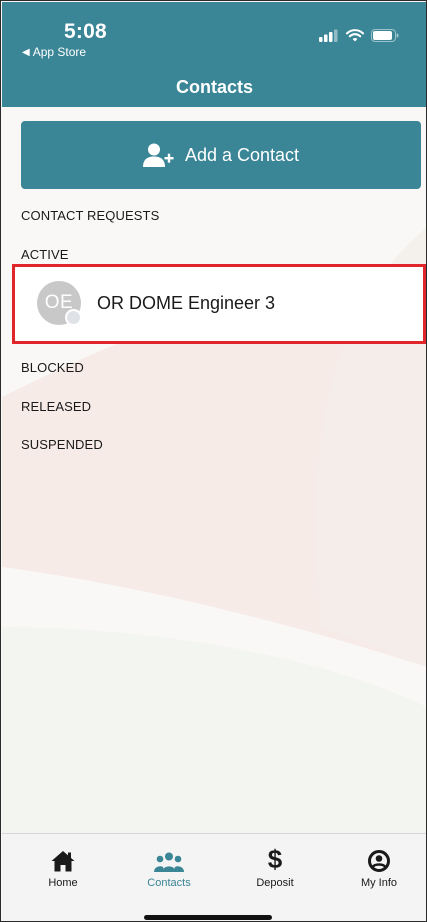  I want to click on presence-status-dot, so click(73, 317).